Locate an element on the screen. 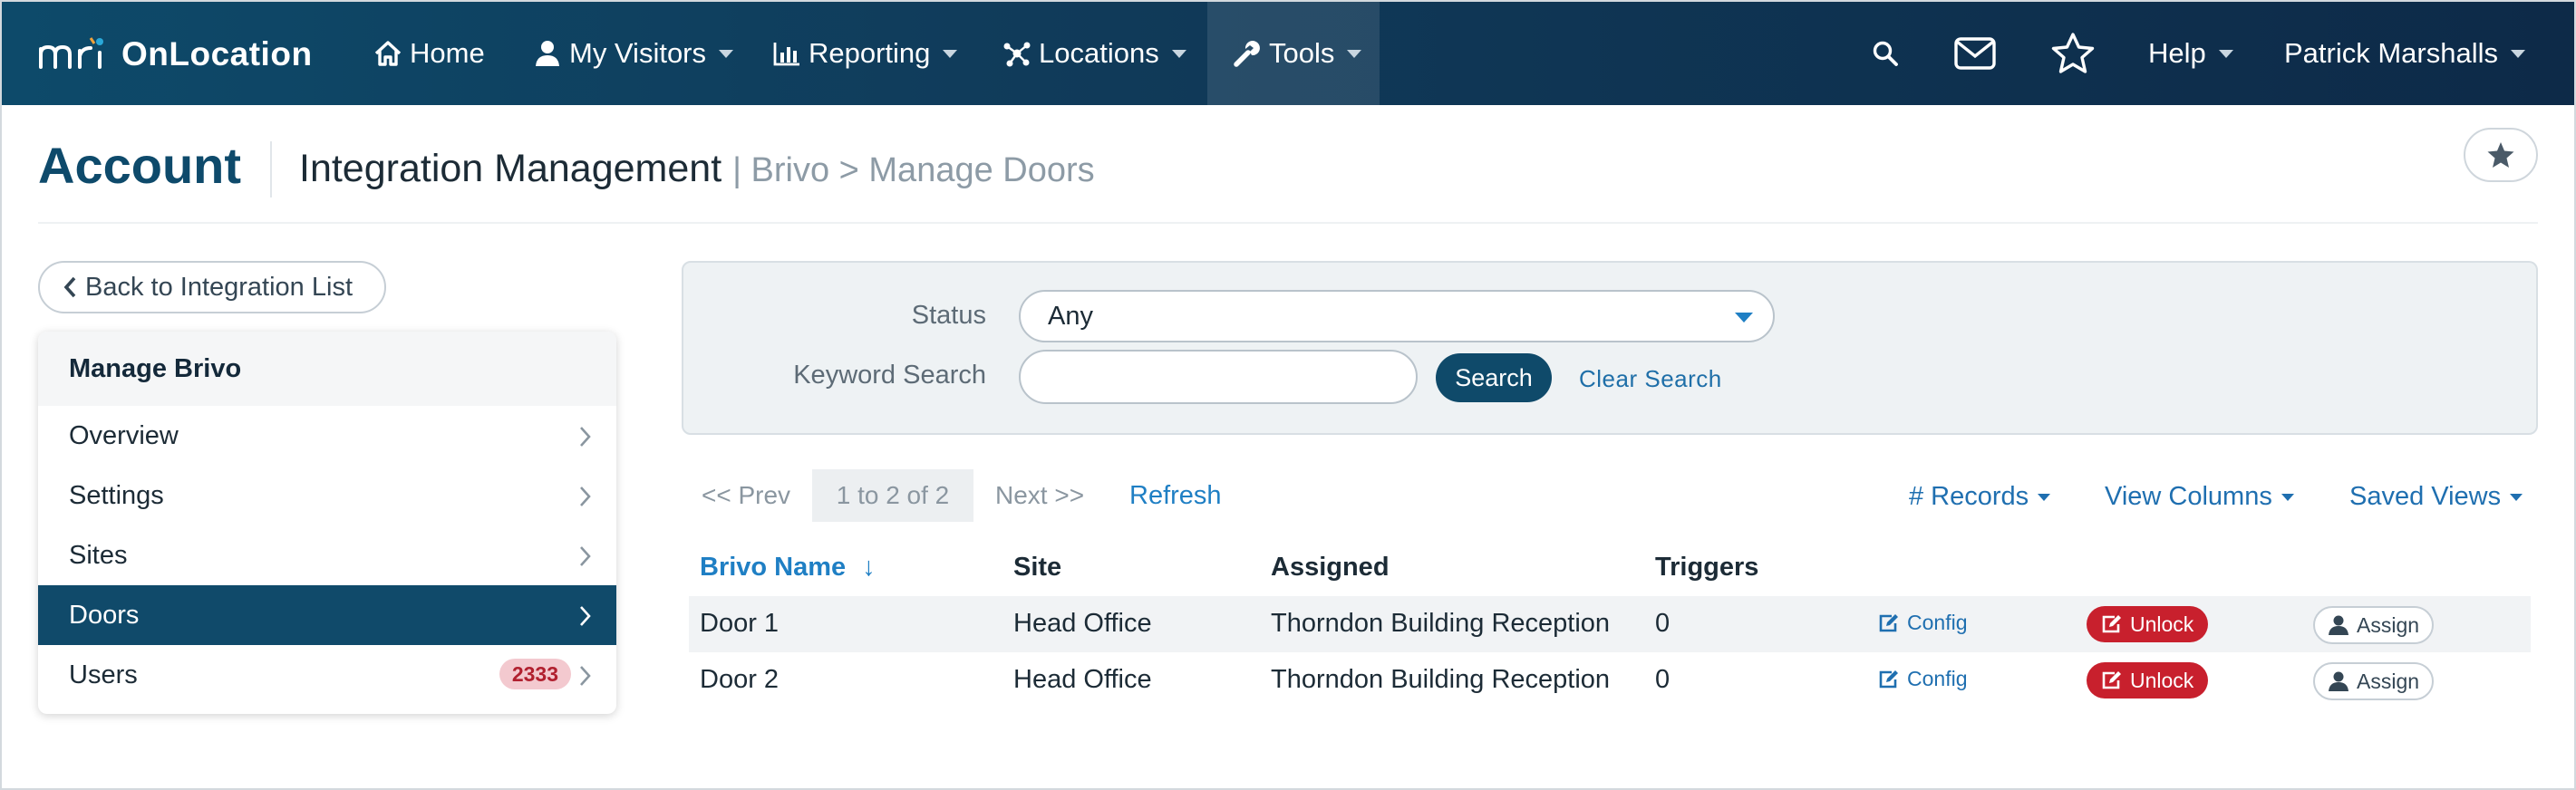 This screenshot has width=2576, height=790. nav-help: Help is located at coordinates (2190, 53).